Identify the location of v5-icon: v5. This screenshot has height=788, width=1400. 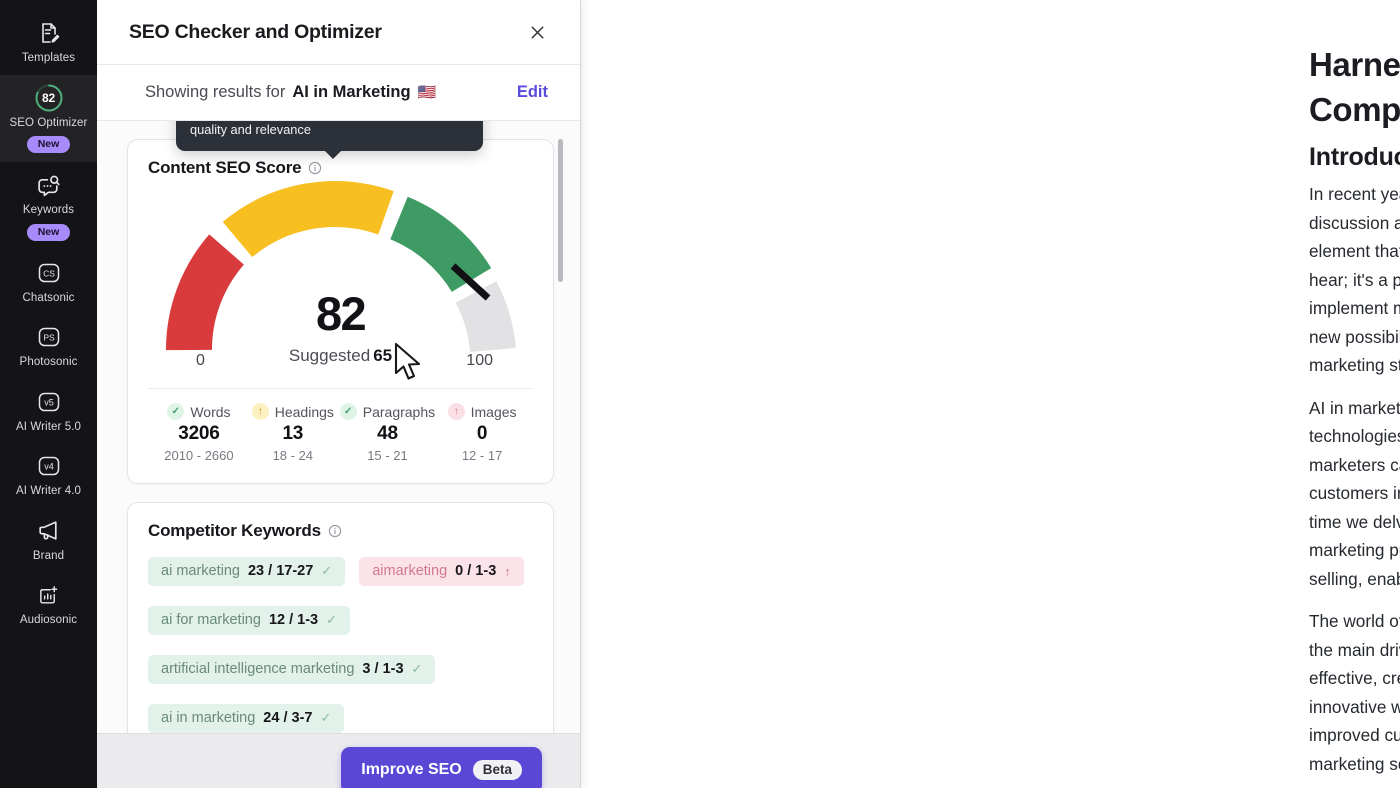
(49, 402).